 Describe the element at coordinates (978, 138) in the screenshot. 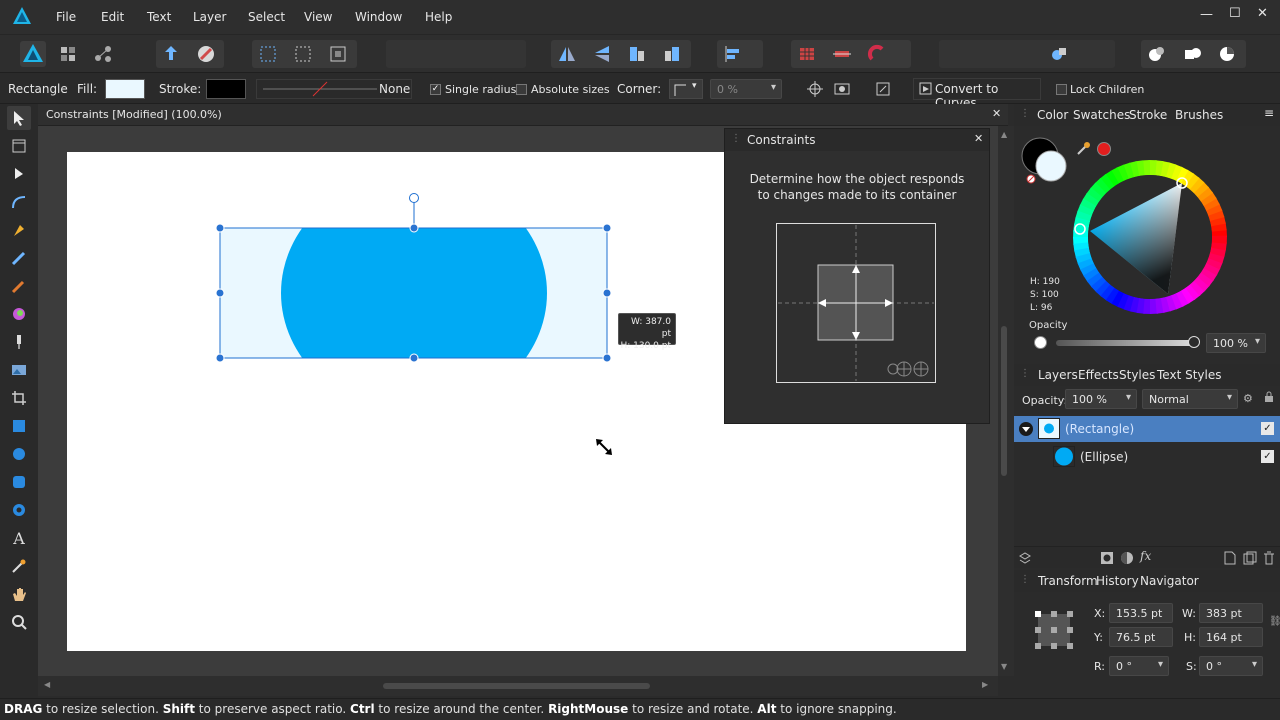

I see `close-constraints-icon: ✕` at that location.